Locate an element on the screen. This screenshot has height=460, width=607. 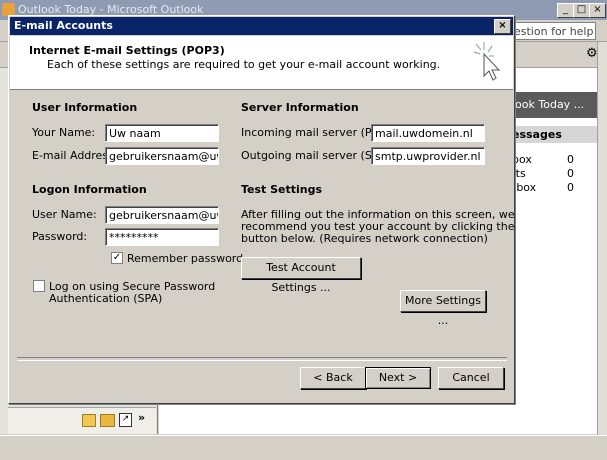
messages-header: essages is located at coordinates (553, 134).